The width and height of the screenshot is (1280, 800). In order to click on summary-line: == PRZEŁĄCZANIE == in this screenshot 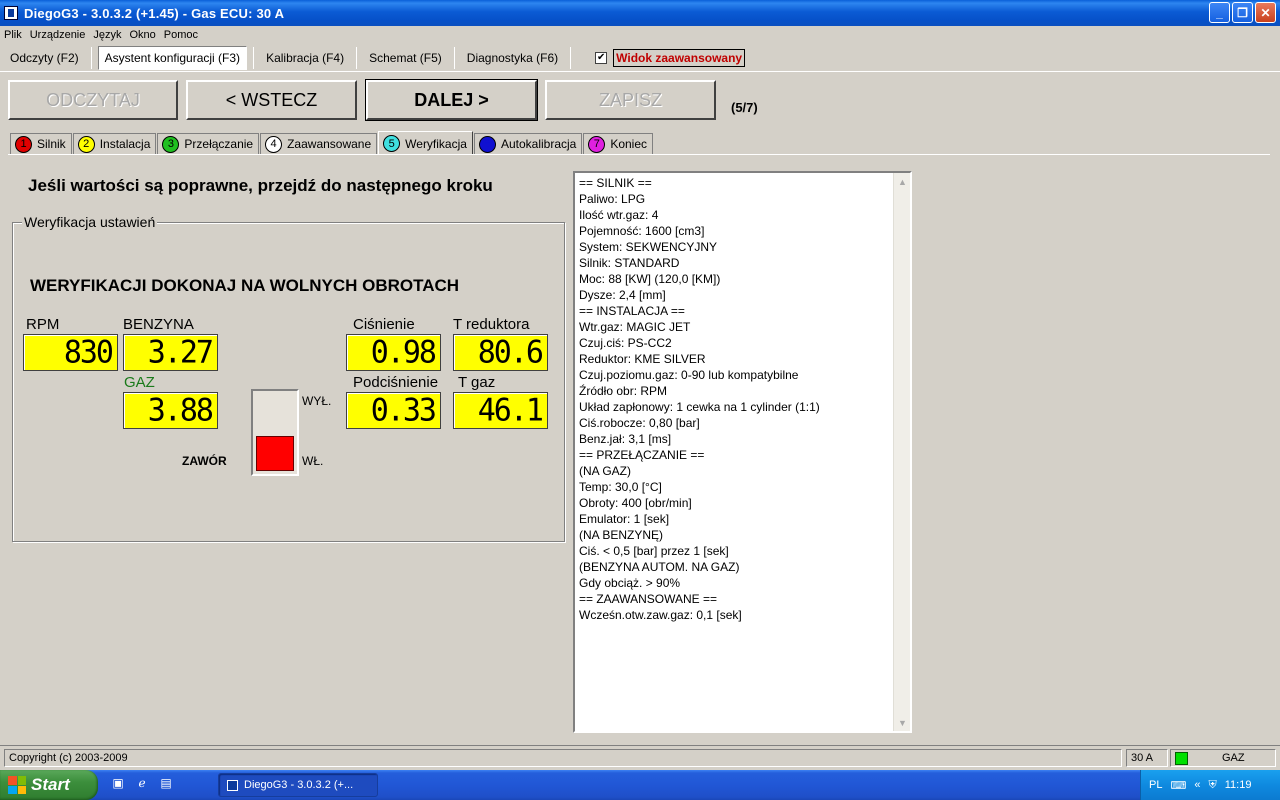, I will do `click(642, 455)`.